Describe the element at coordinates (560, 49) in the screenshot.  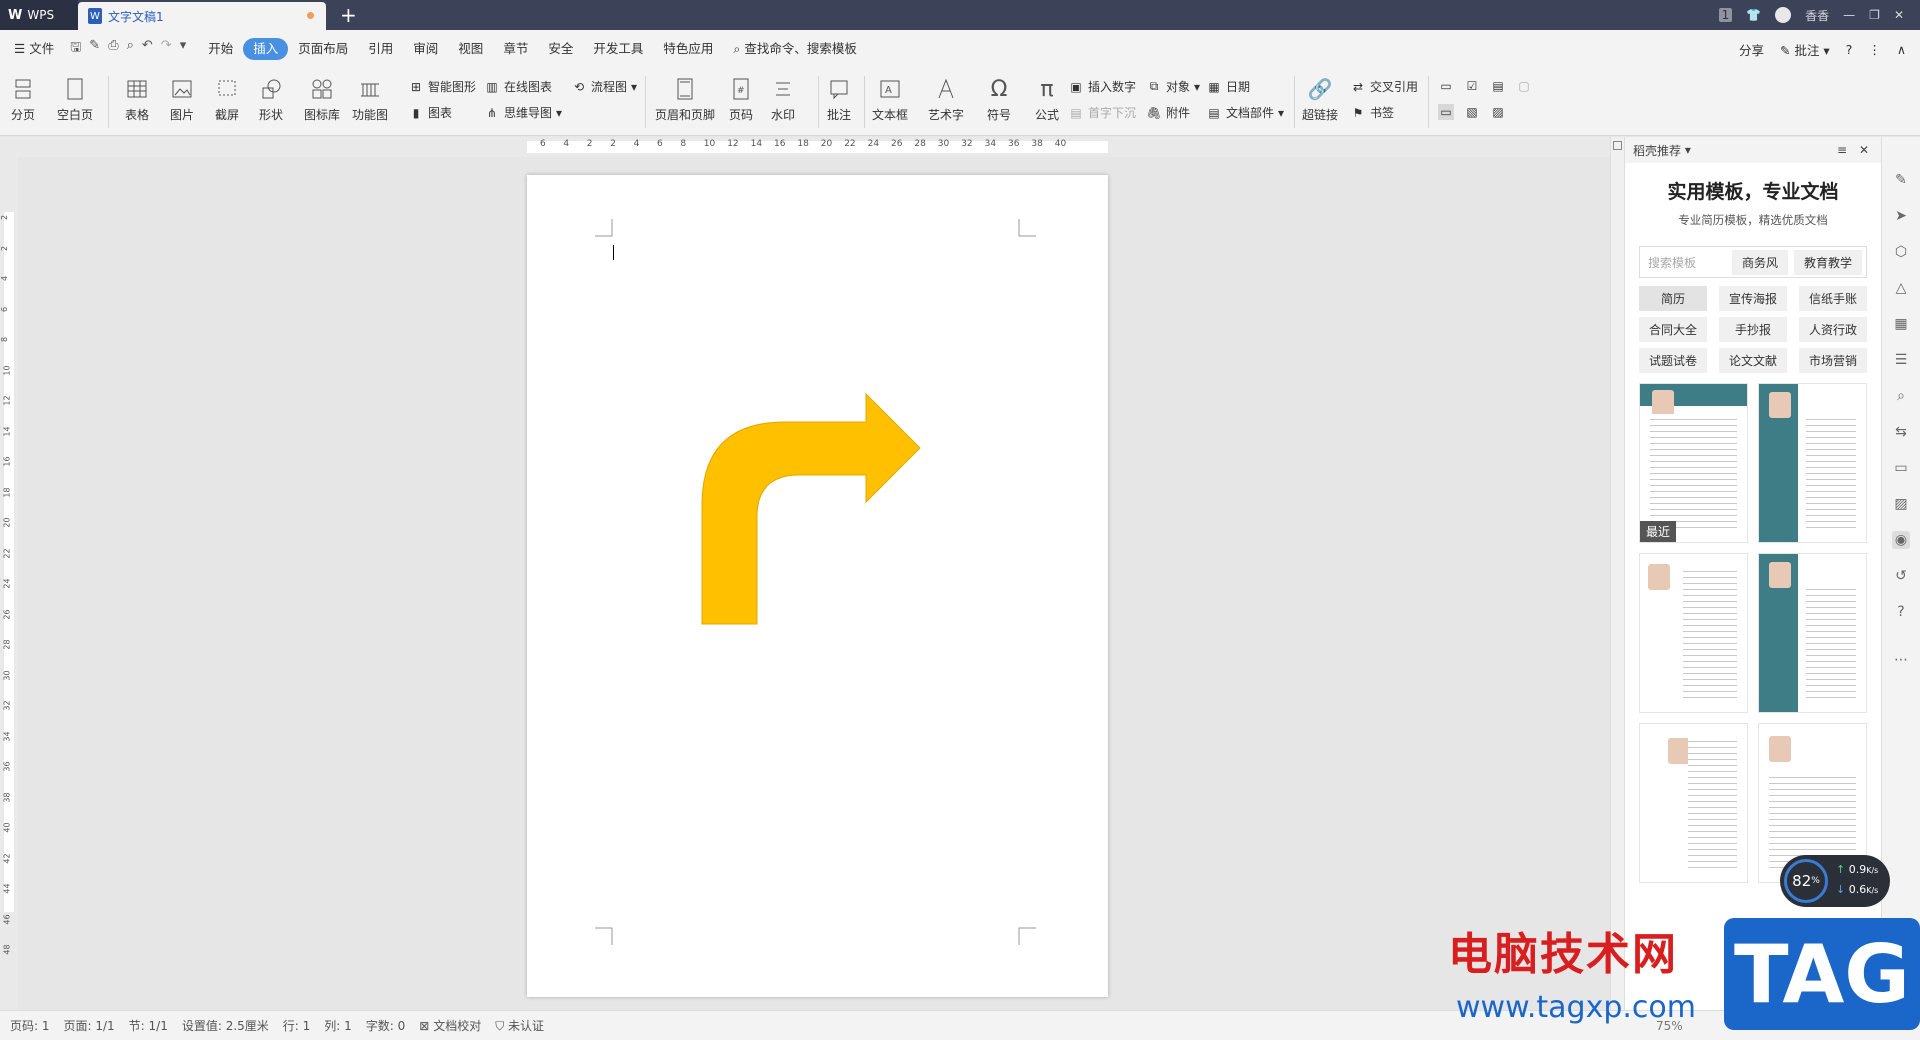
I see `tab-security: 安全` at that location.